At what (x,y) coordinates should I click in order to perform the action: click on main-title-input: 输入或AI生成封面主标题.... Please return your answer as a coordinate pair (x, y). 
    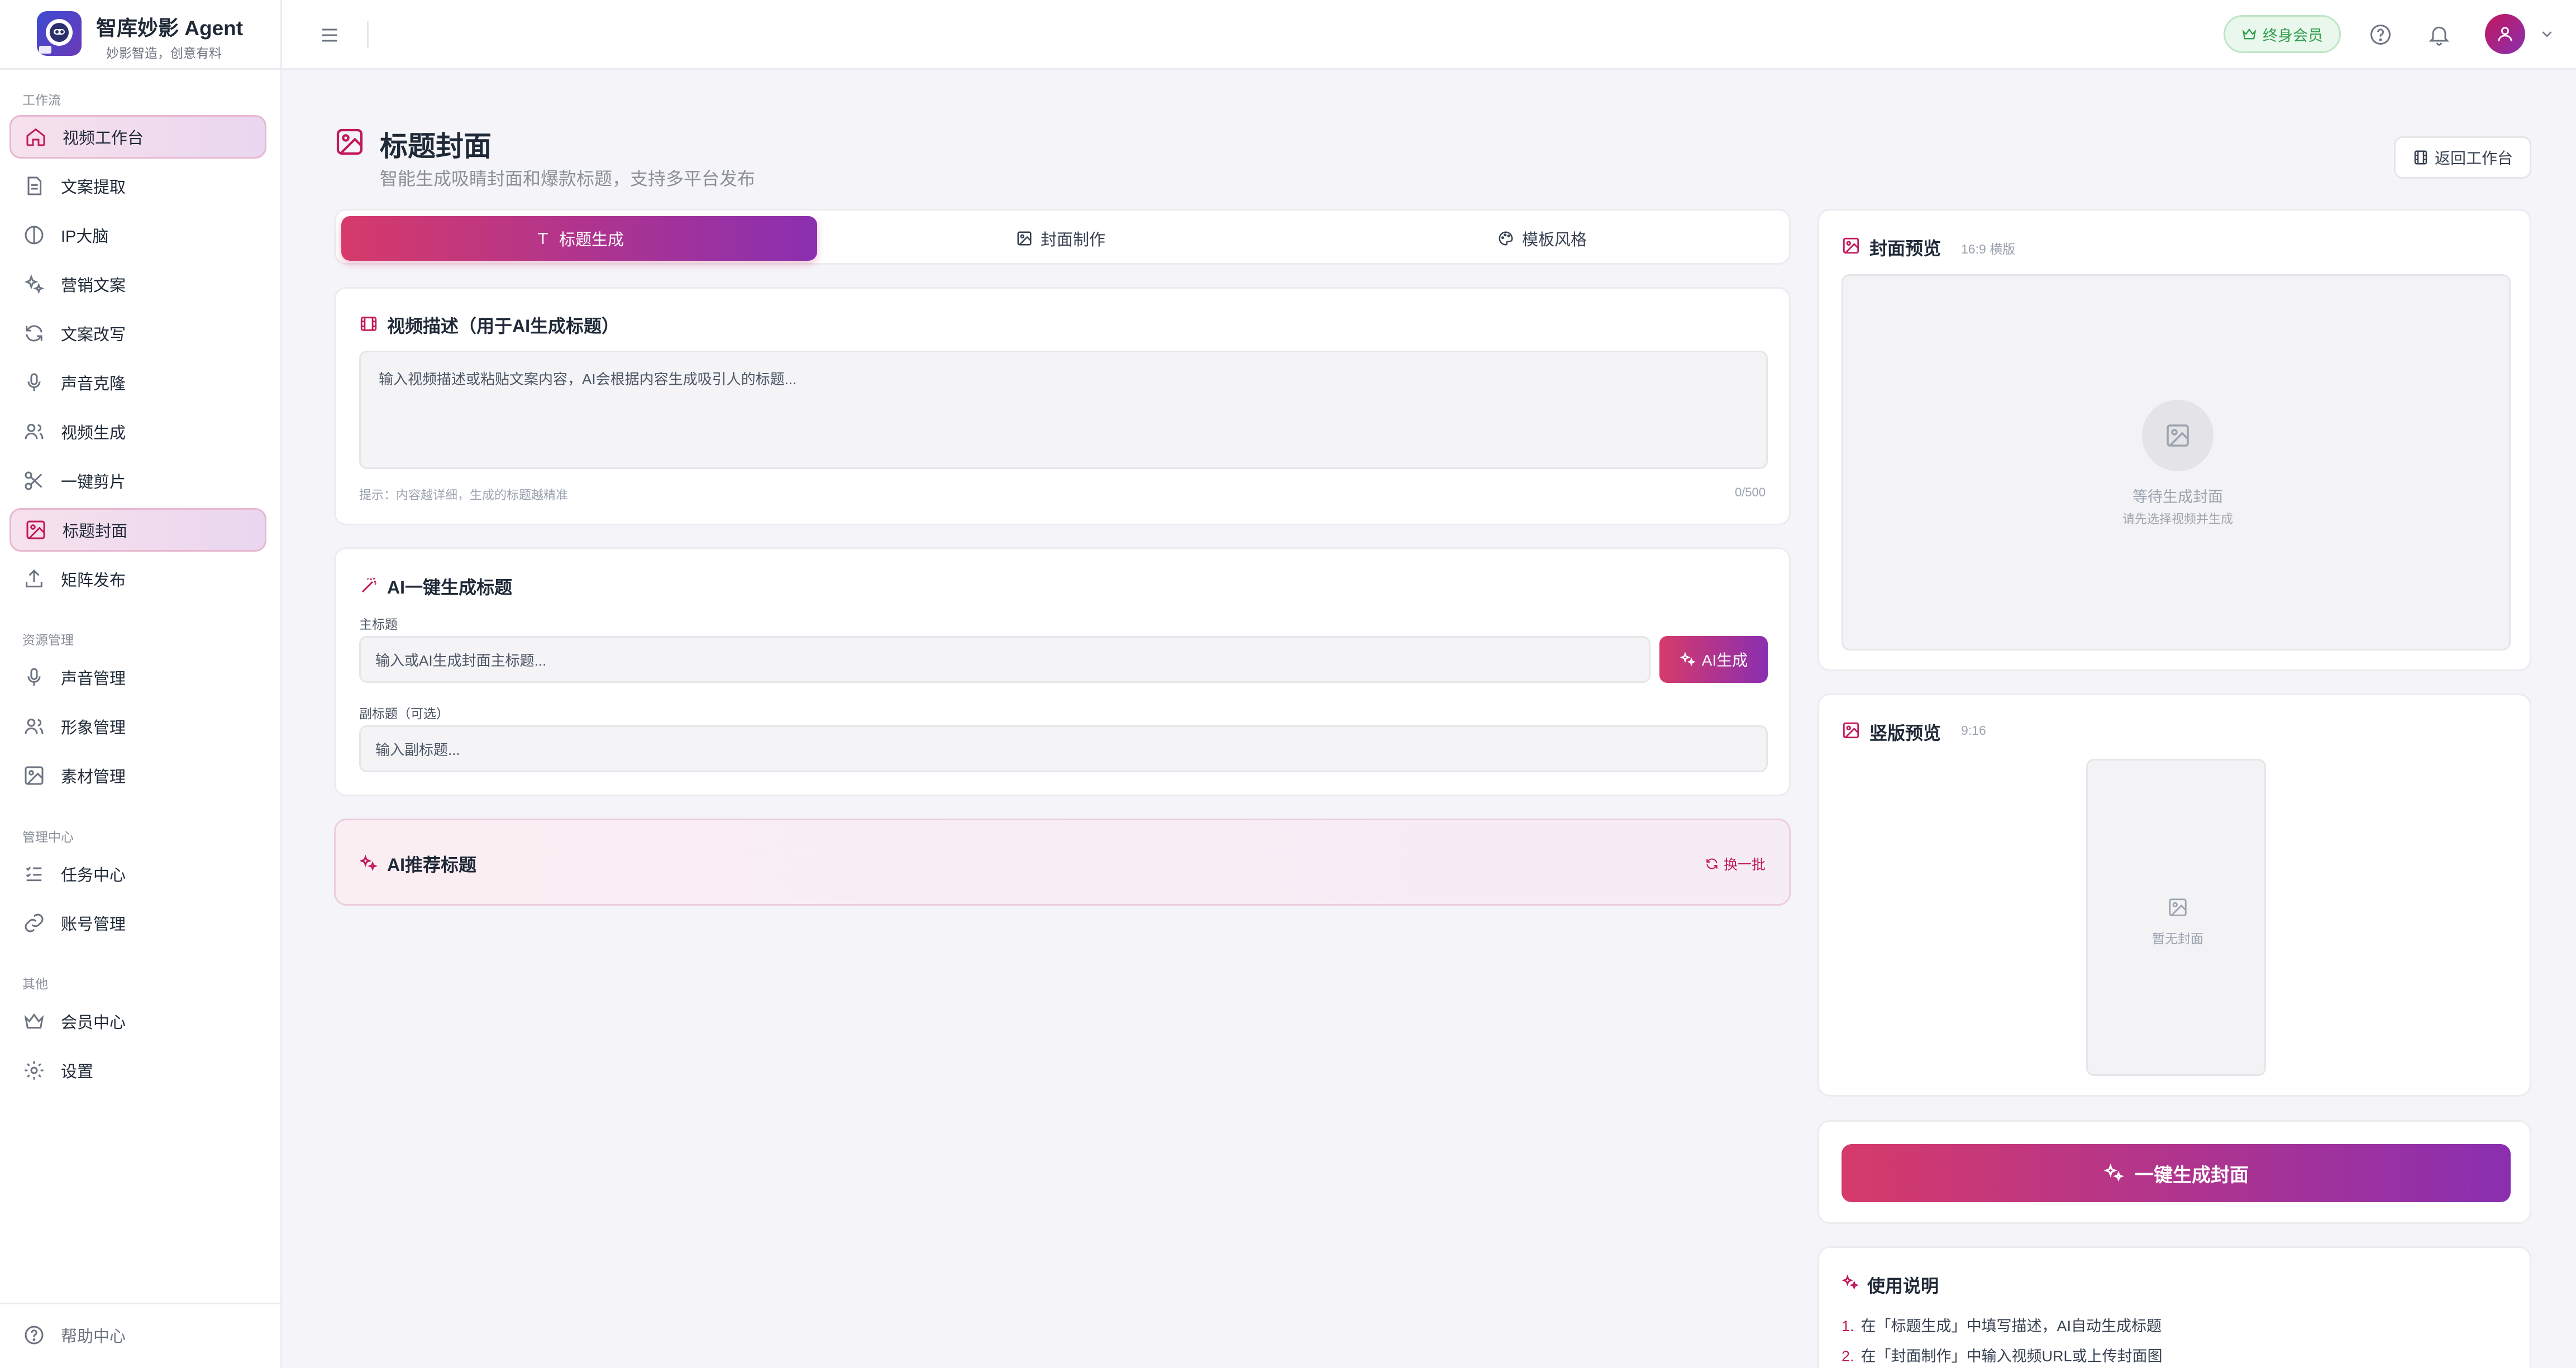
    Looking at the image, I should click on (1005, 660).